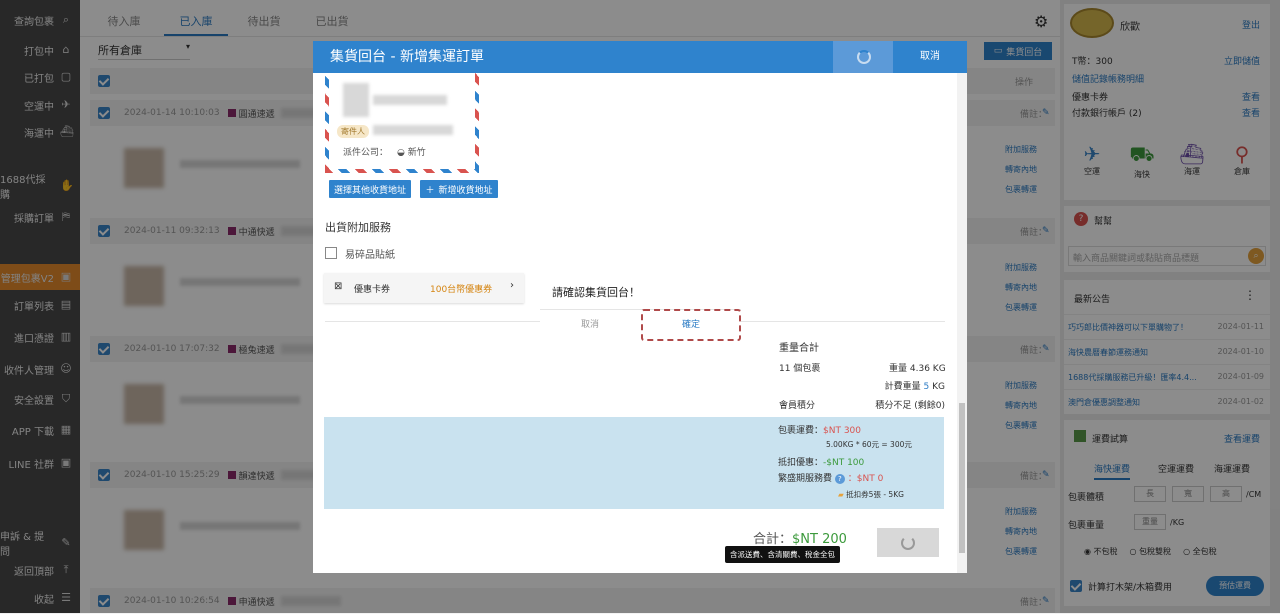 The image size is (1280, 614). I want to click on ticket-icon: ⊠, so click(338, 286).